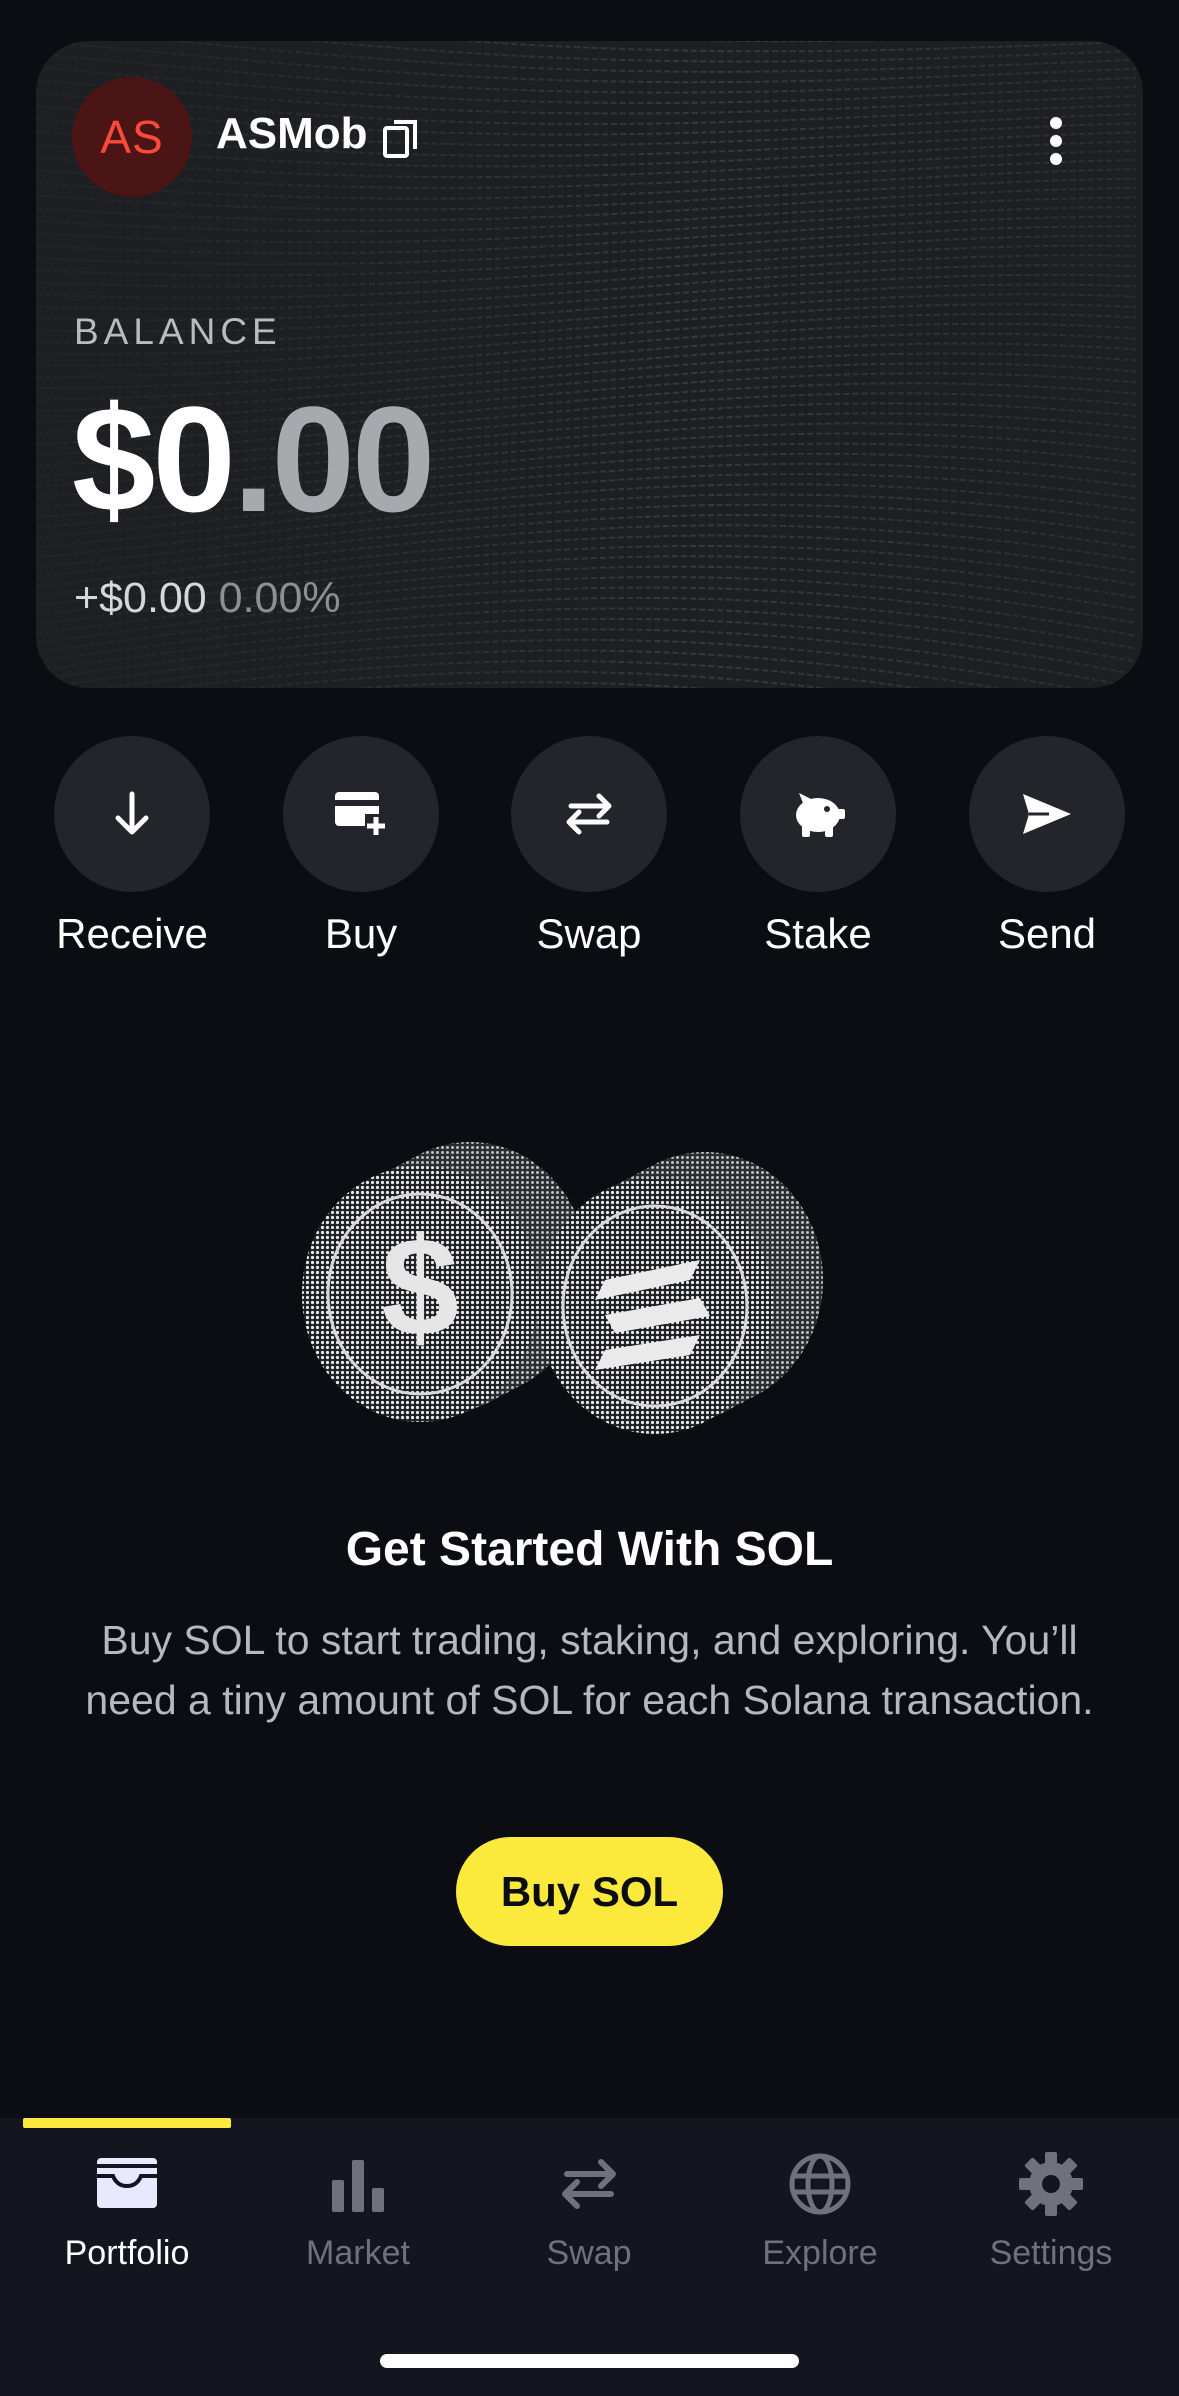 The height and width of the screenshot is (2396, 1179). Describe the element at coordinates (127, 2183) in the screenshot. I see `wallet-icon` at that location.